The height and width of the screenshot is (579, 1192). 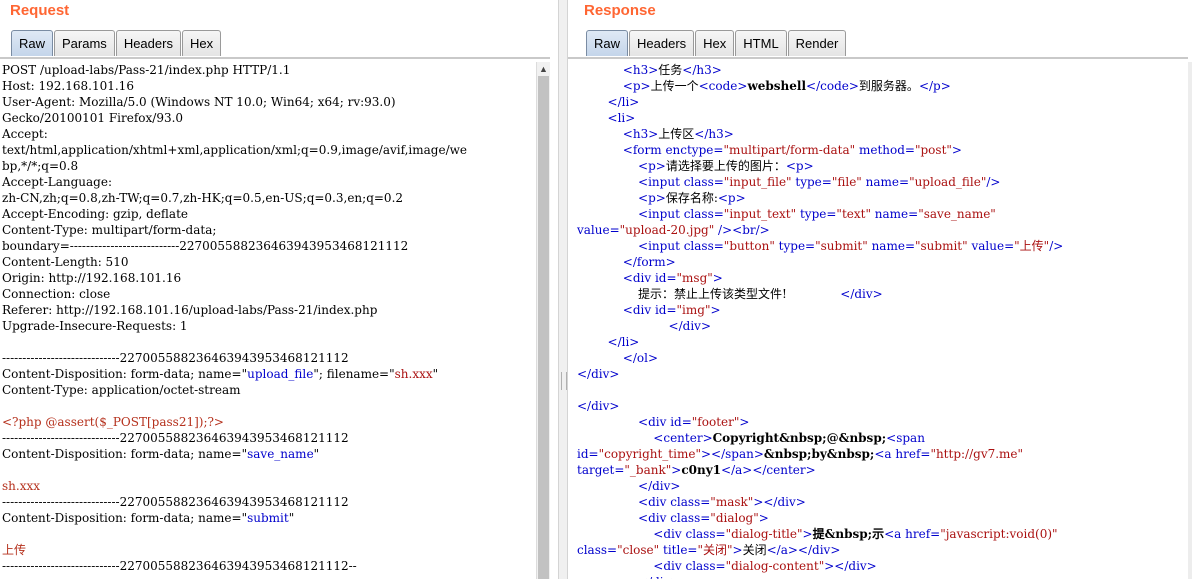 What do you see at coordinates (820, 502) in the screenshot?
I see `code-line: <div class="mask"></div>` at bounding box center [820, 502].